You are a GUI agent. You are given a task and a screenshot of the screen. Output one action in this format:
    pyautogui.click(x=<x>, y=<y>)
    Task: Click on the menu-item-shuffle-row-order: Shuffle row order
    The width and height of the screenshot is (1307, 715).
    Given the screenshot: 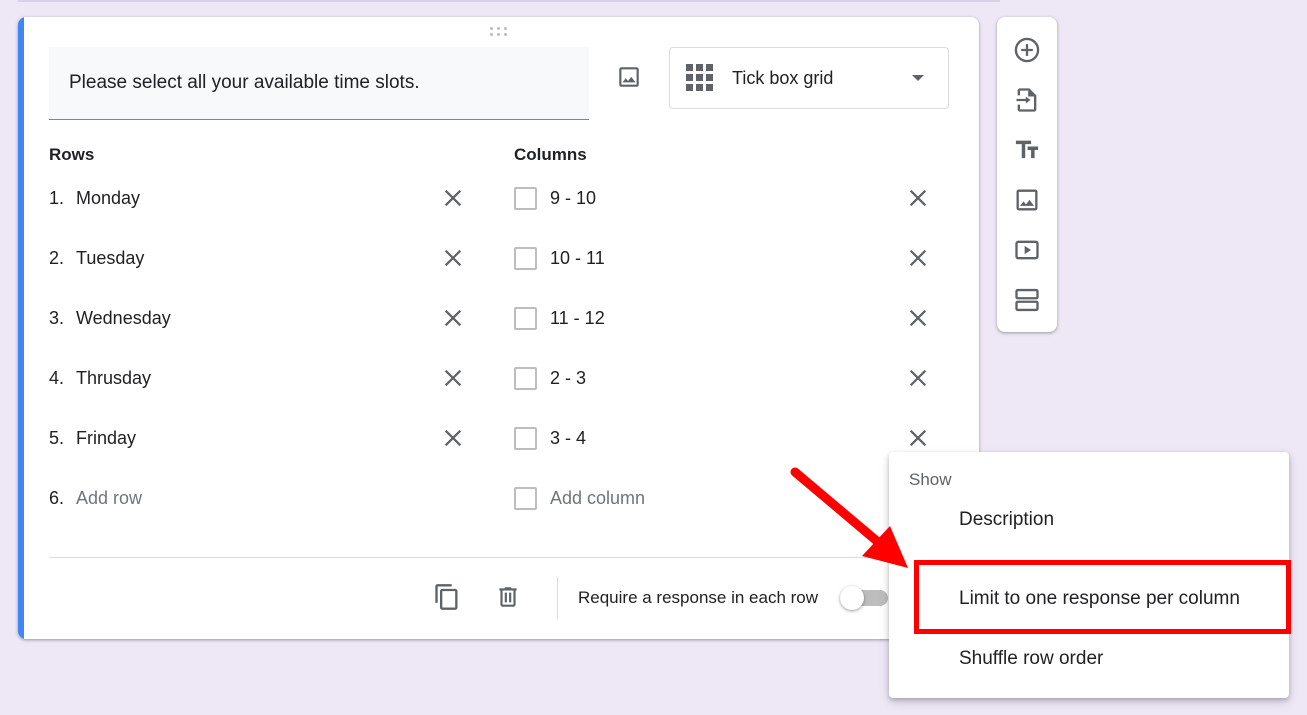 What is the action you would take?
    pyautogui.click(x=1089, y=659)
    